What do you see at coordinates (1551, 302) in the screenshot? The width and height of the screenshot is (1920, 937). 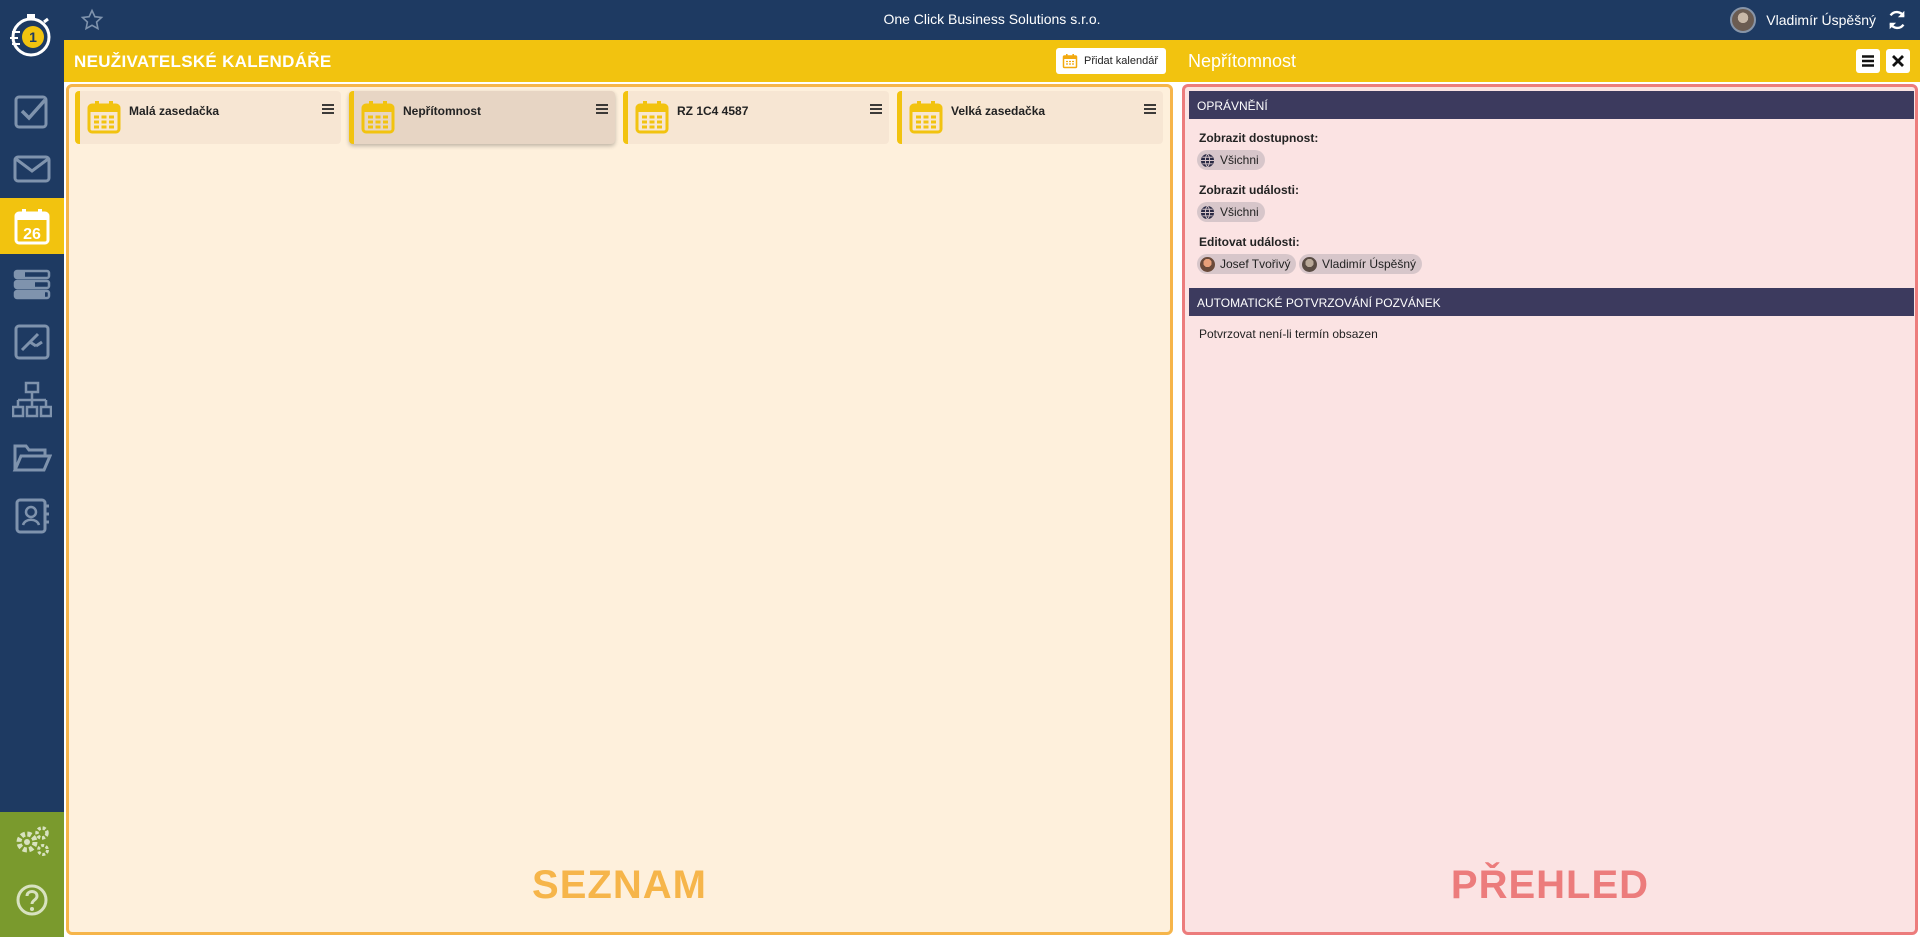 I see `auto-confirm-section-header: AUTOMATICKÉ POTVRZOVÁNÍ POZVÁNEK` at bounding box center [1551, 302].